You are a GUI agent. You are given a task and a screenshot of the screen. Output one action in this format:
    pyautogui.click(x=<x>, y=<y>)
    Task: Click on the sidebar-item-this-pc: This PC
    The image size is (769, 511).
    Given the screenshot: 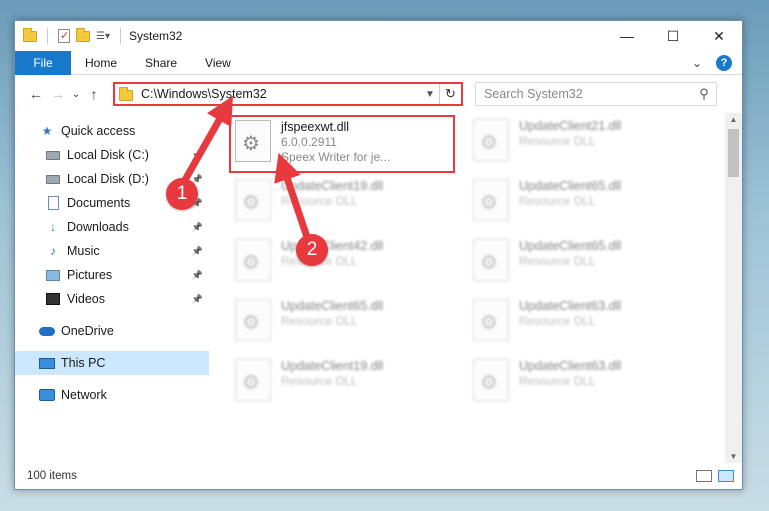 What is the action you would take?
    pyautogui.click(x=112, y=363)
    